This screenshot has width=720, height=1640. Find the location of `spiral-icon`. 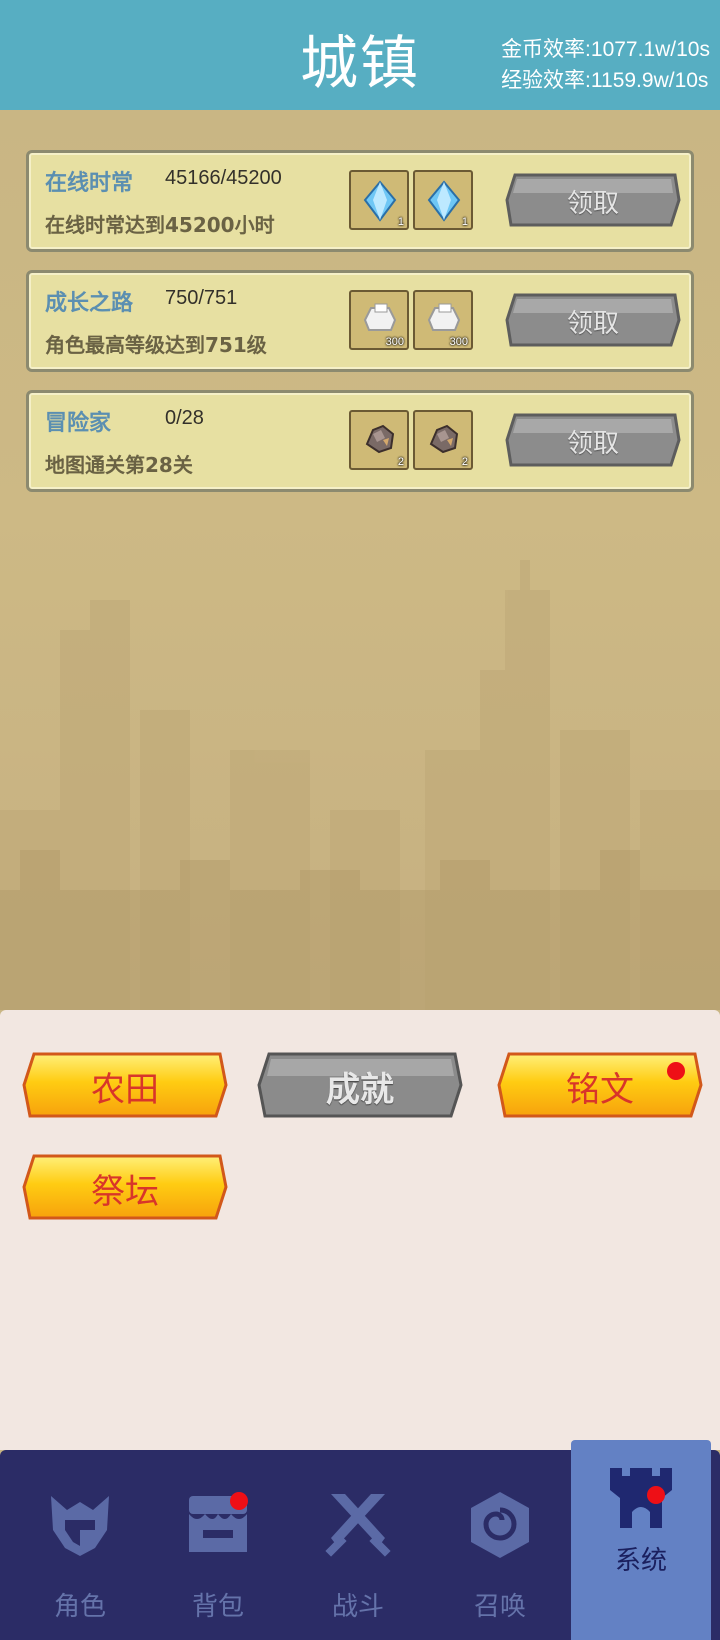

spiral-icon is located at coordinates (500, 1525).